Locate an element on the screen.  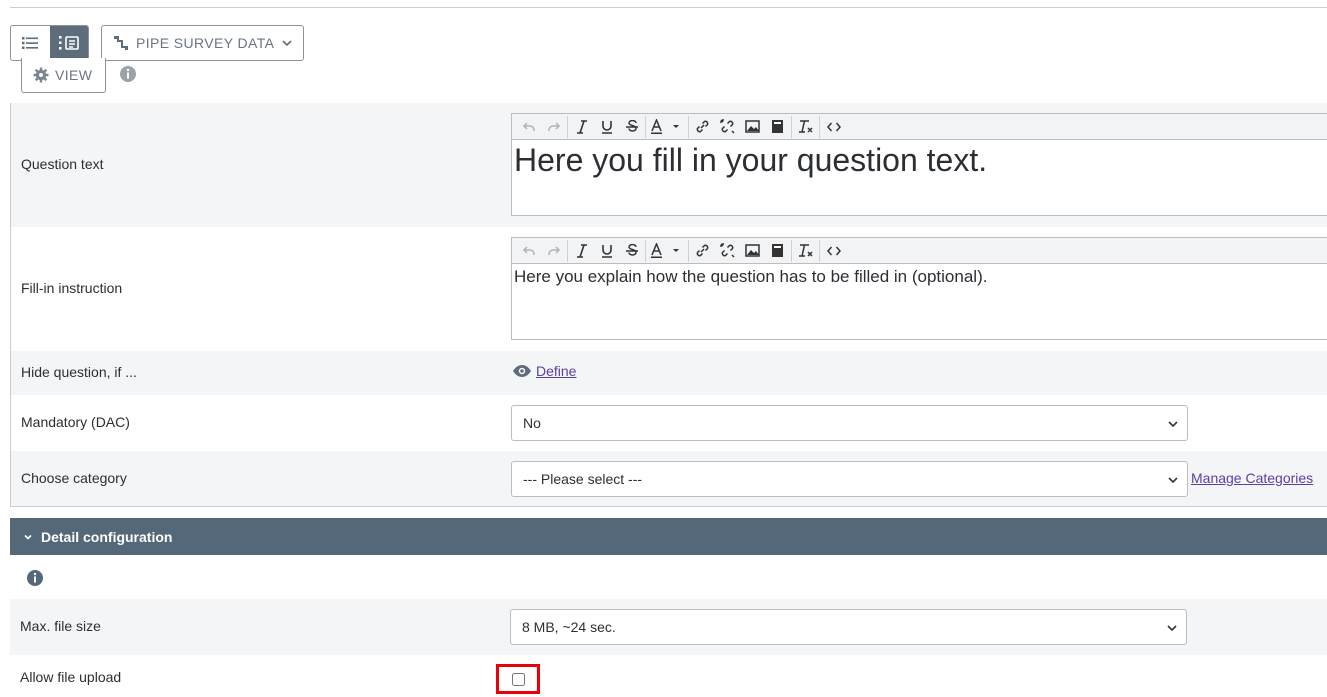
question-text-label: Question text is located at coordinates (62, 164).